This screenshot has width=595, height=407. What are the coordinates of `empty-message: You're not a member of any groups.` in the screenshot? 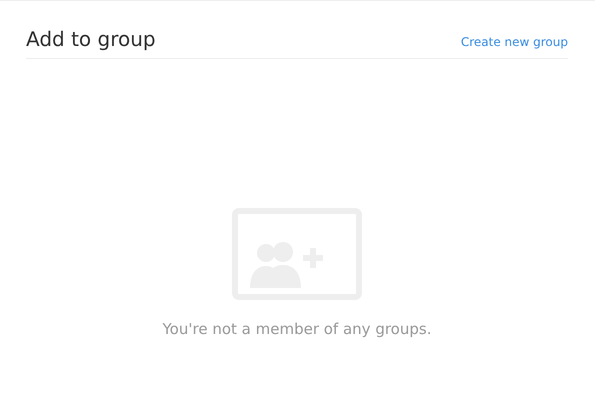 It's located at (297, 329).